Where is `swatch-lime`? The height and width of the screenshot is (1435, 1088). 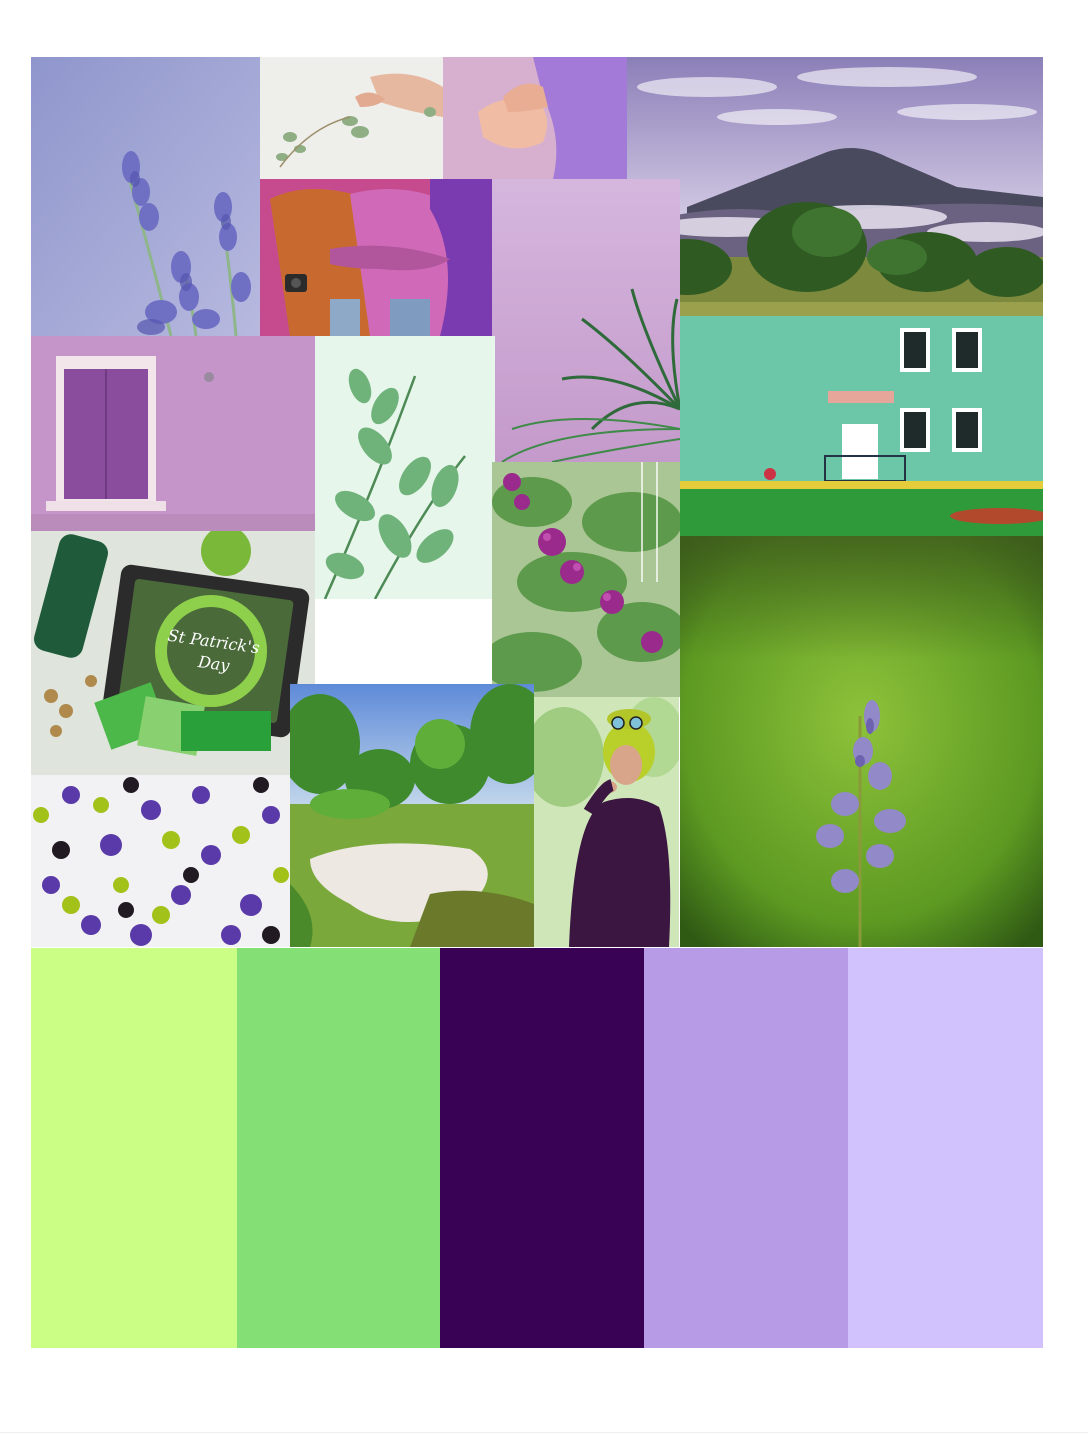 swatch-lime is located at coordinates (134, 1148).